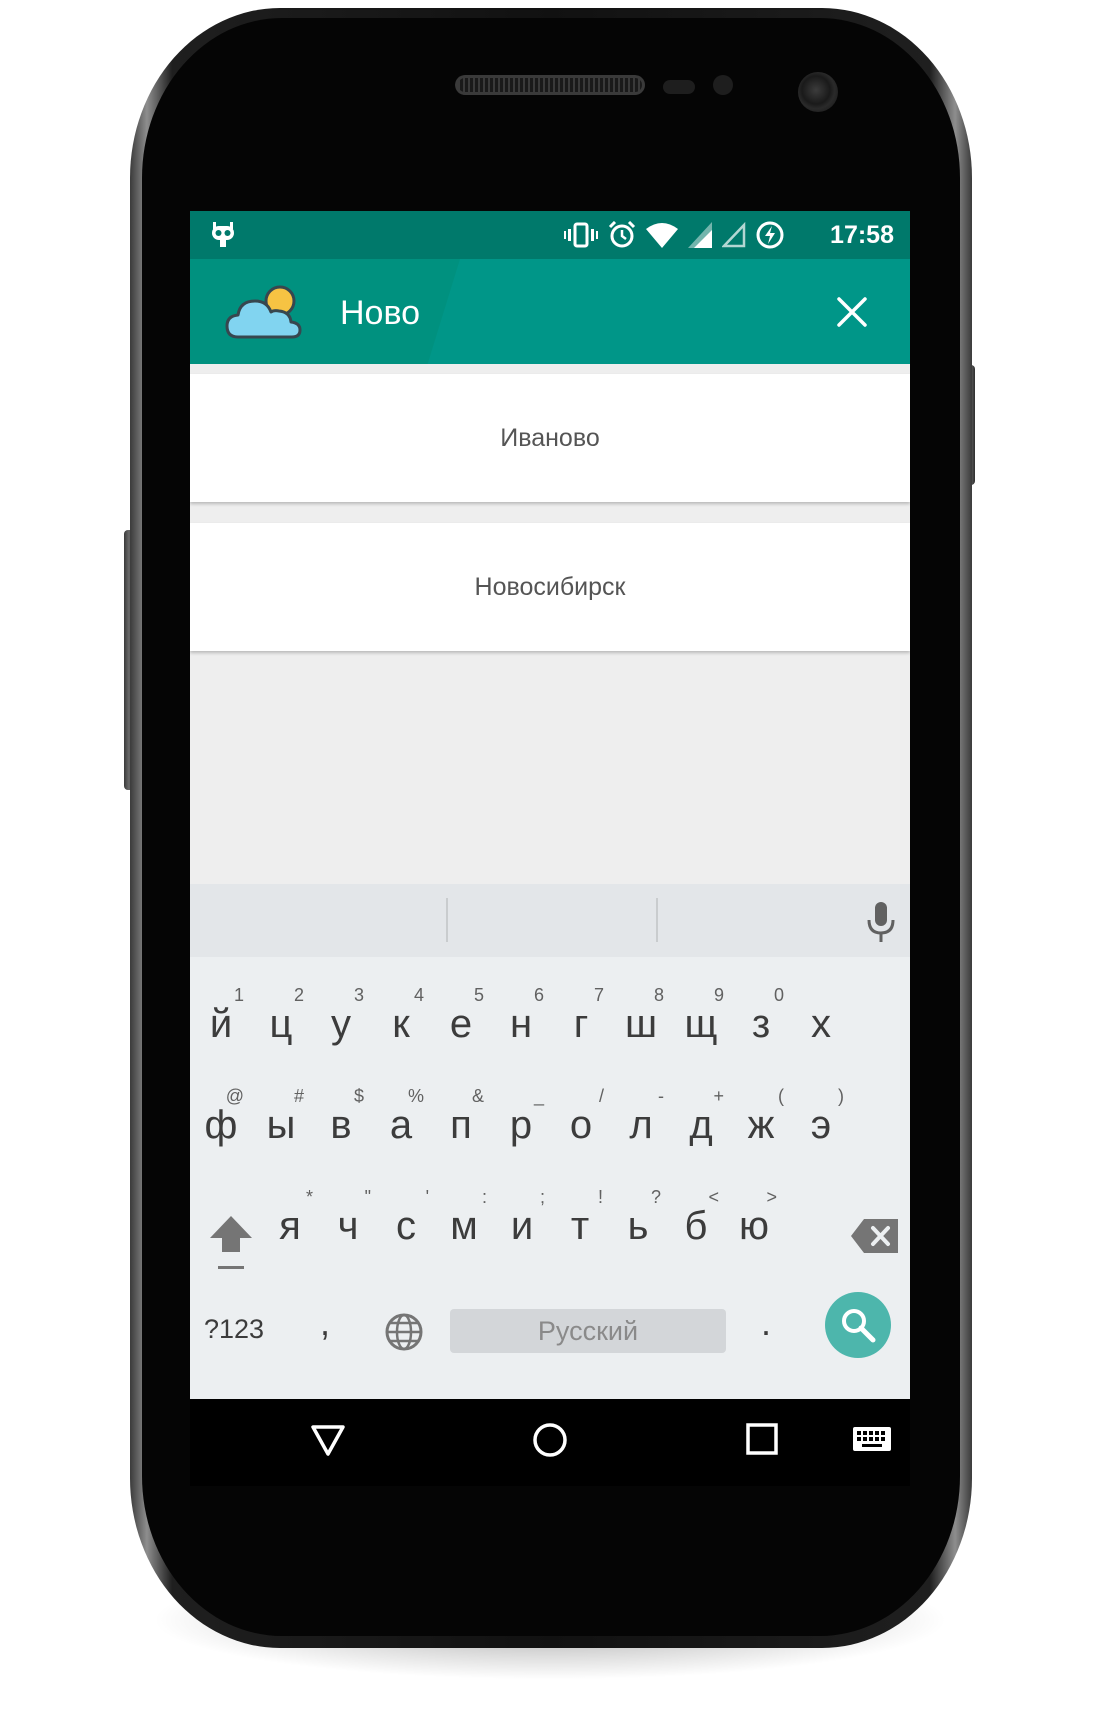 Image resolution: width=1101 pixels, height=1709 pixels. I want to click on search-action-button, so click(858, 1325).